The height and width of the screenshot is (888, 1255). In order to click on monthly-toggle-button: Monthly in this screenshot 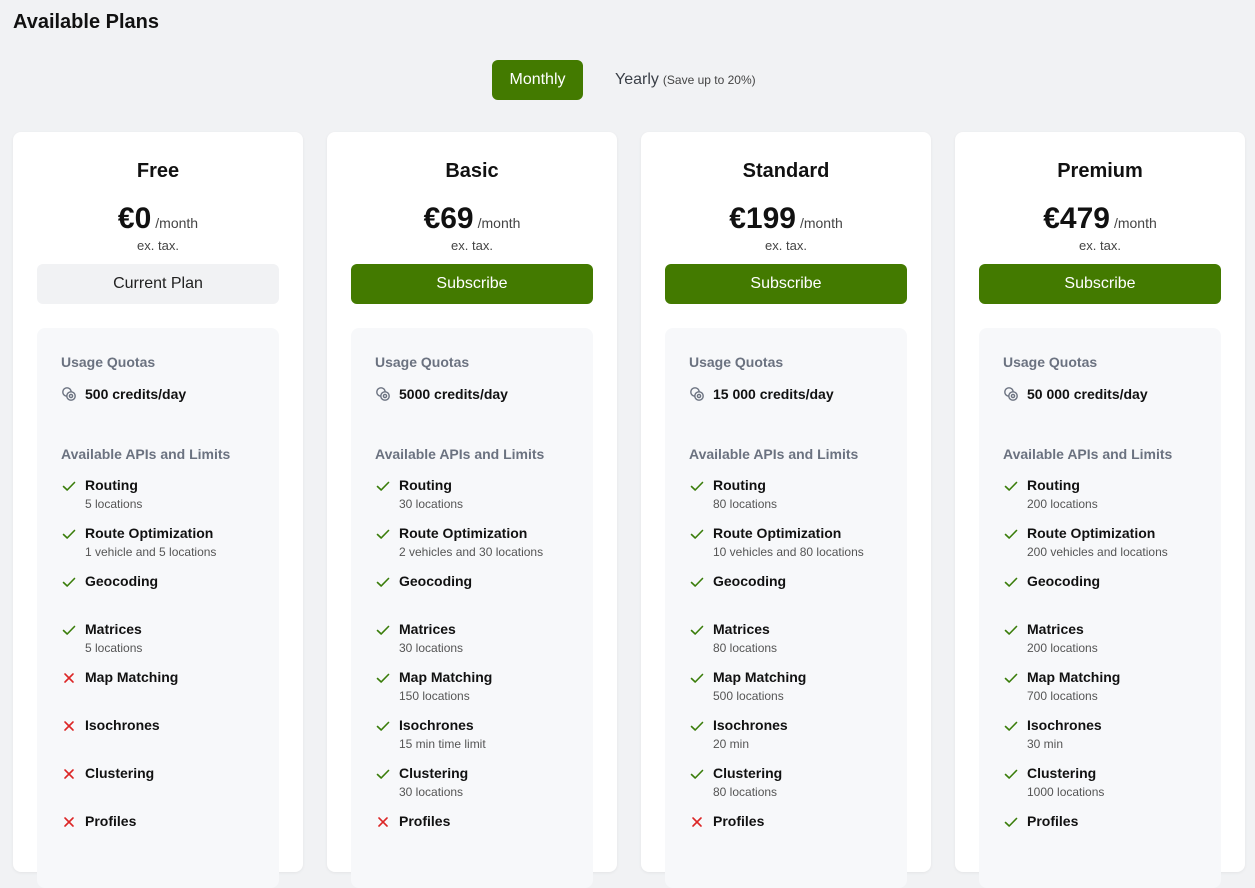, I will do `click(537, 80)`.